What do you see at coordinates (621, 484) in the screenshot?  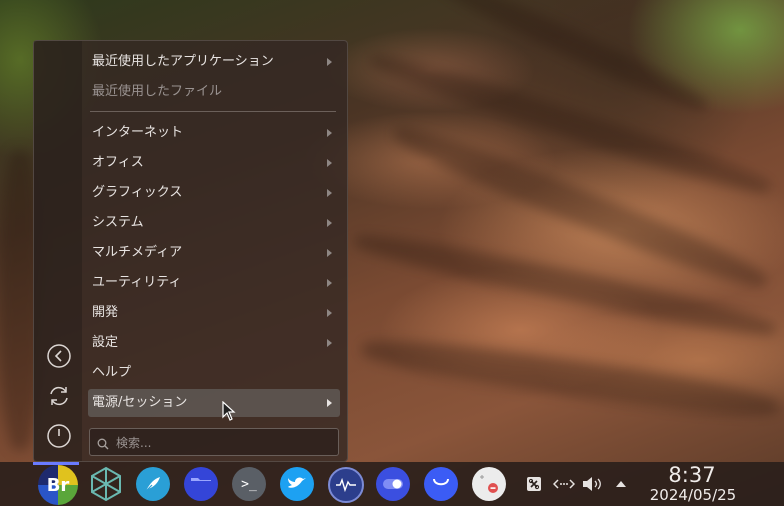 I see `tray-expand-icon` at bounding box center [621, 484].